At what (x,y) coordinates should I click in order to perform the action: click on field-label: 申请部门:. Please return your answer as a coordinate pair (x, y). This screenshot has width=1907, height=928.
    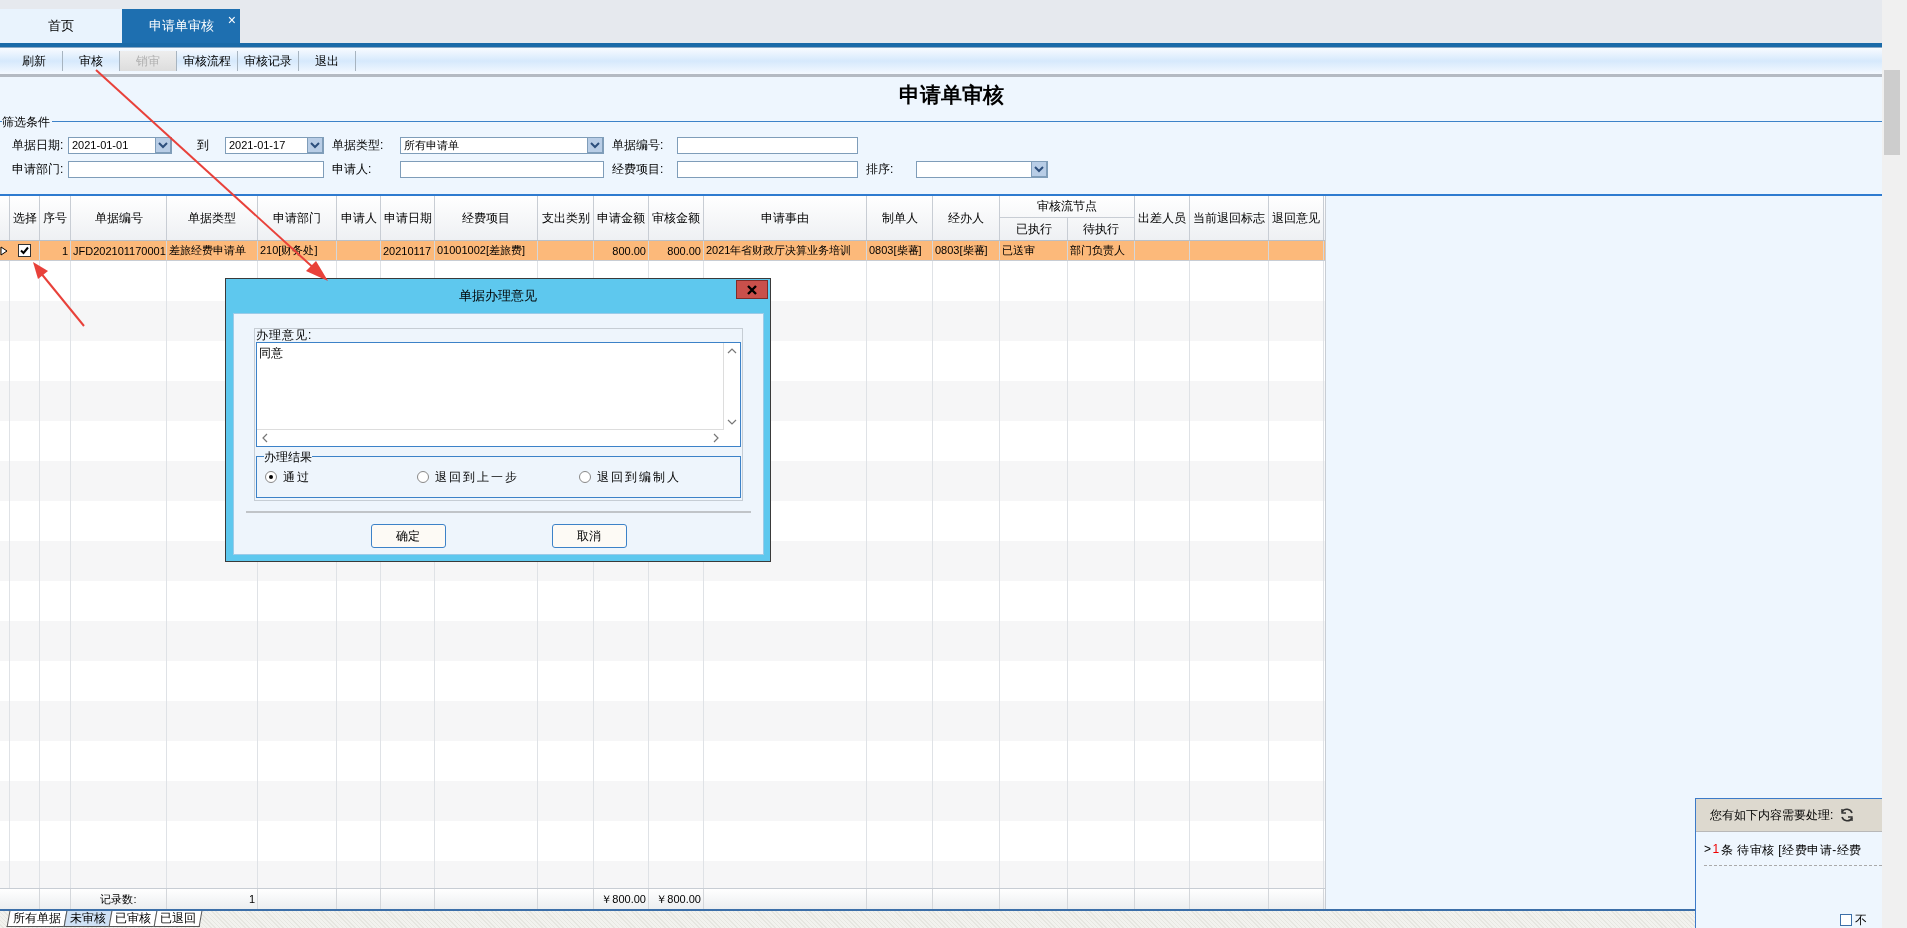
    Looking at the image, I should click on (38, 169).